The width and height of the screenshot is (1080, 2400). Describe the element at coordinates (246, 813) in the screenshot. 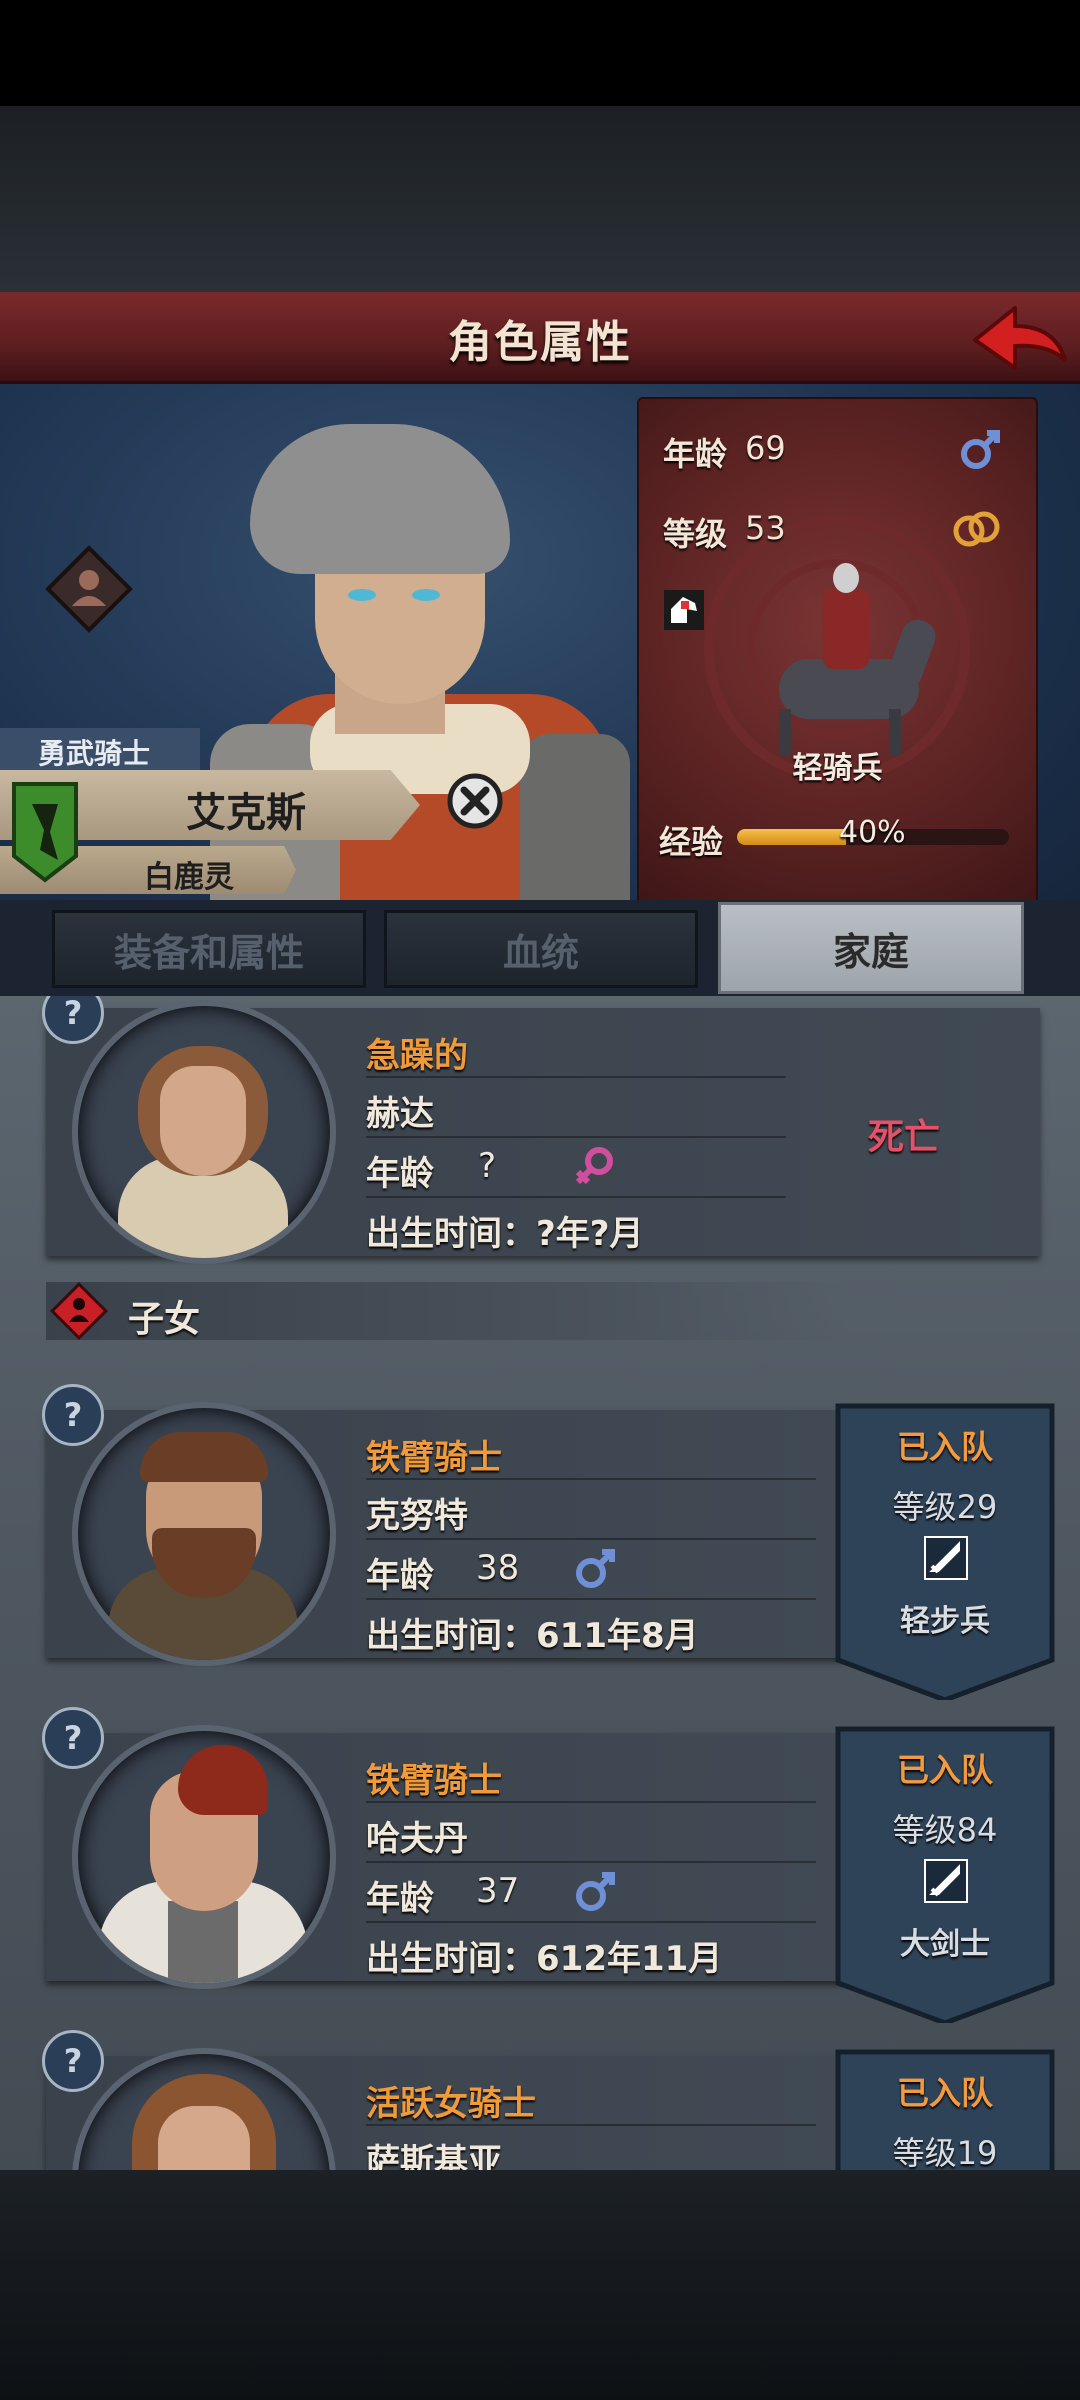

I see `hero-name: 艾克斯` at that location.